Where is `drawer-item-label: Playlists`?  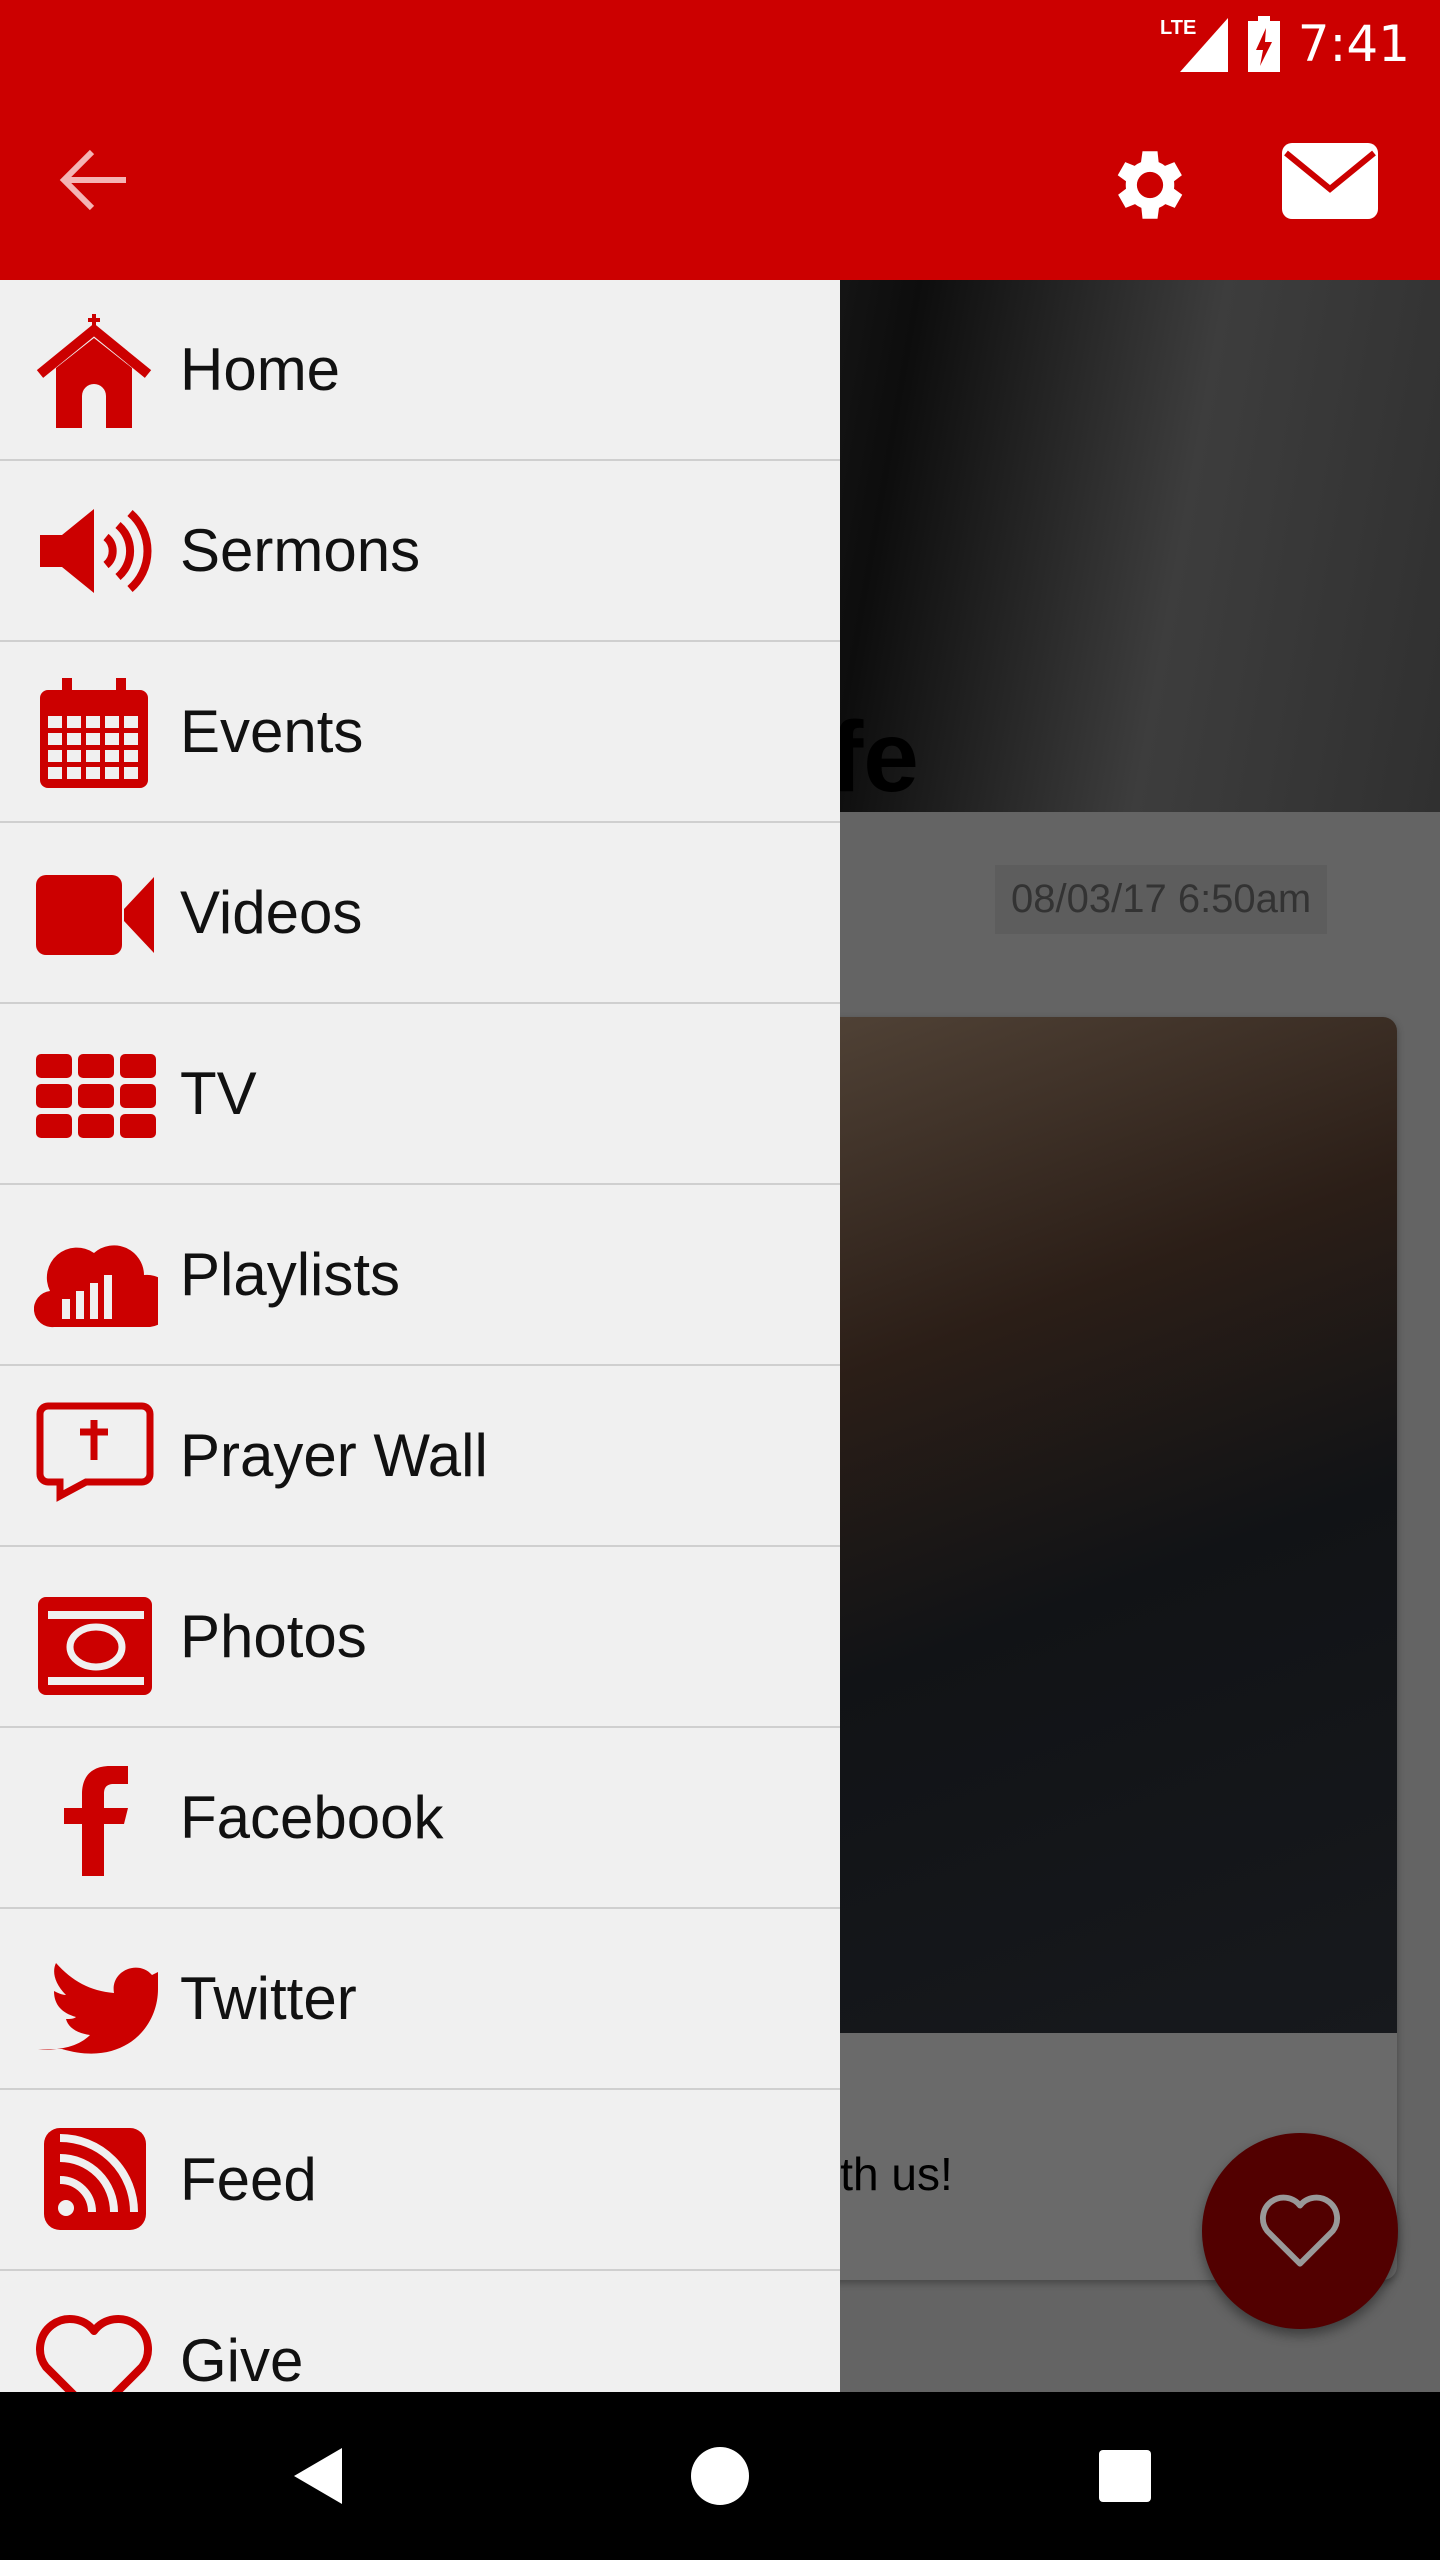
drawer-item-label: Playlists is located at coordinates (290, 1274).